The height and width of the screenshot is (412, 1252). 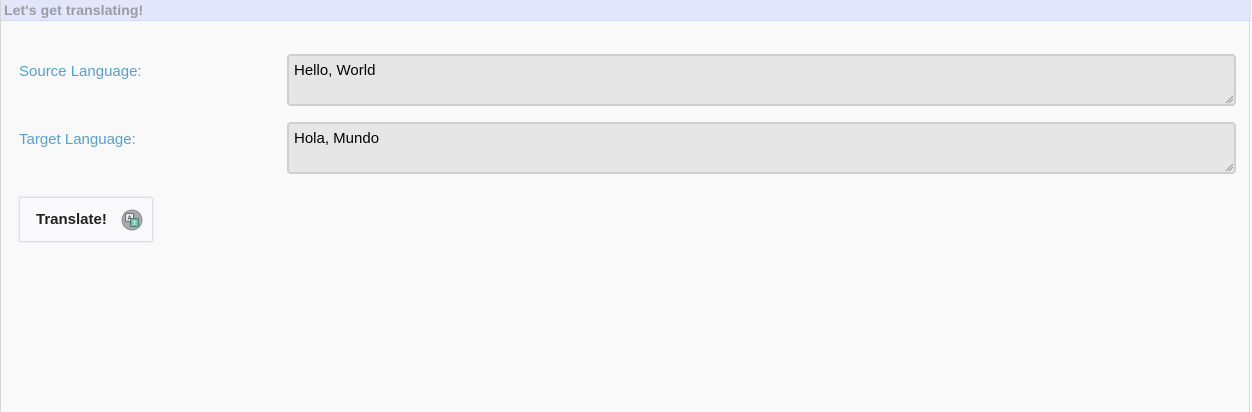 I want to click on translate-button: Translate! A 文, so click(x=86, y=219).